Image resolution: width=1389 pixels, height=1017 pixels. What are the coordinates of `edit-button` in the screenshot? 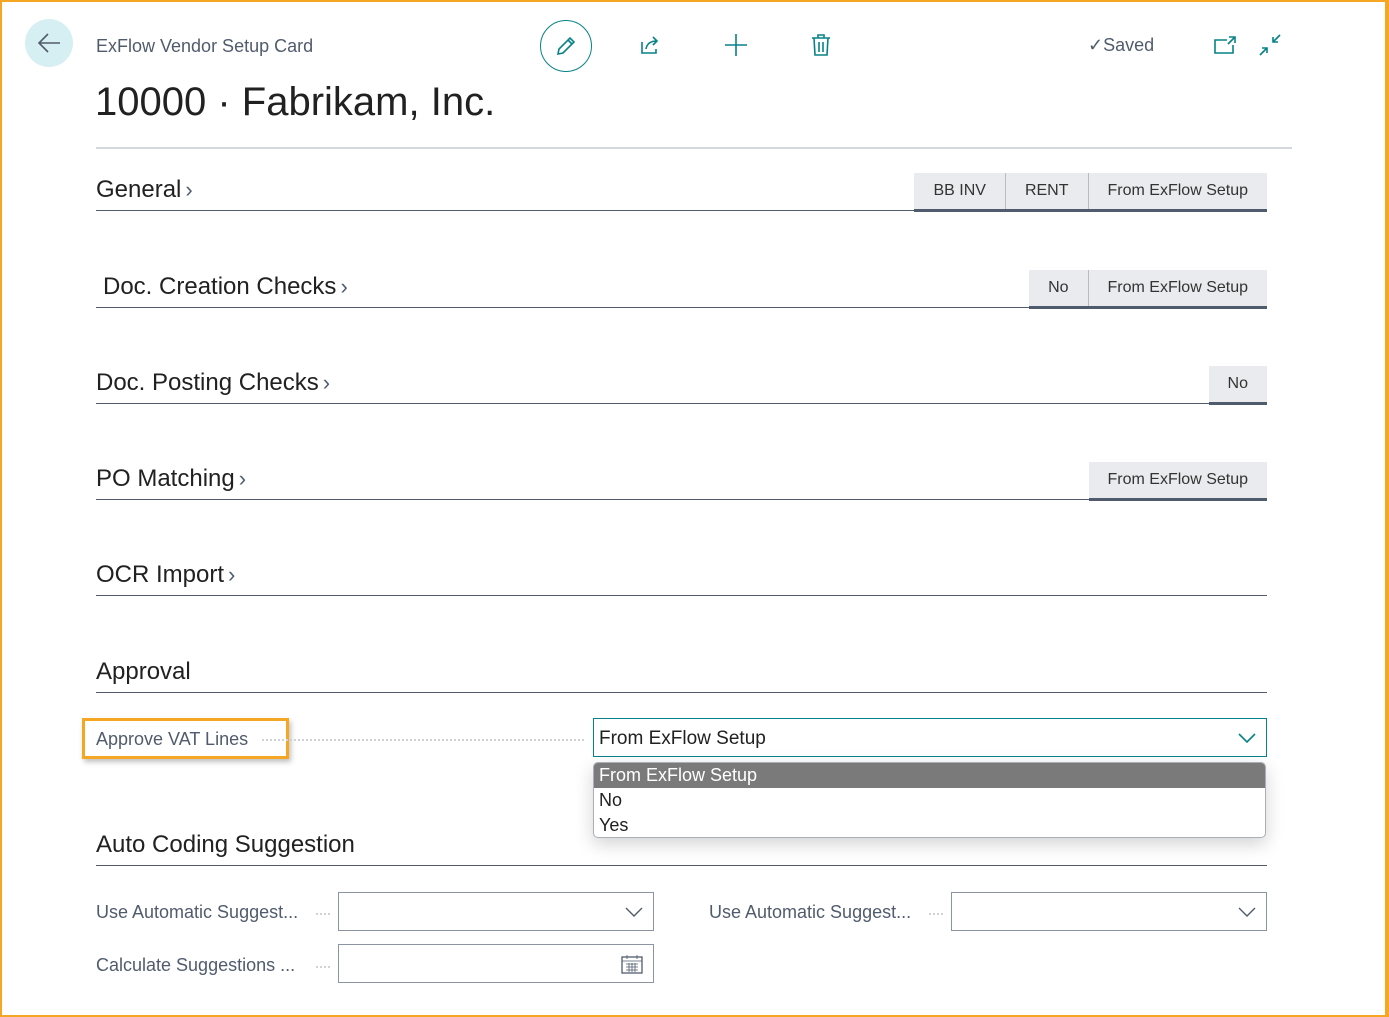 It's located at (566, 46).